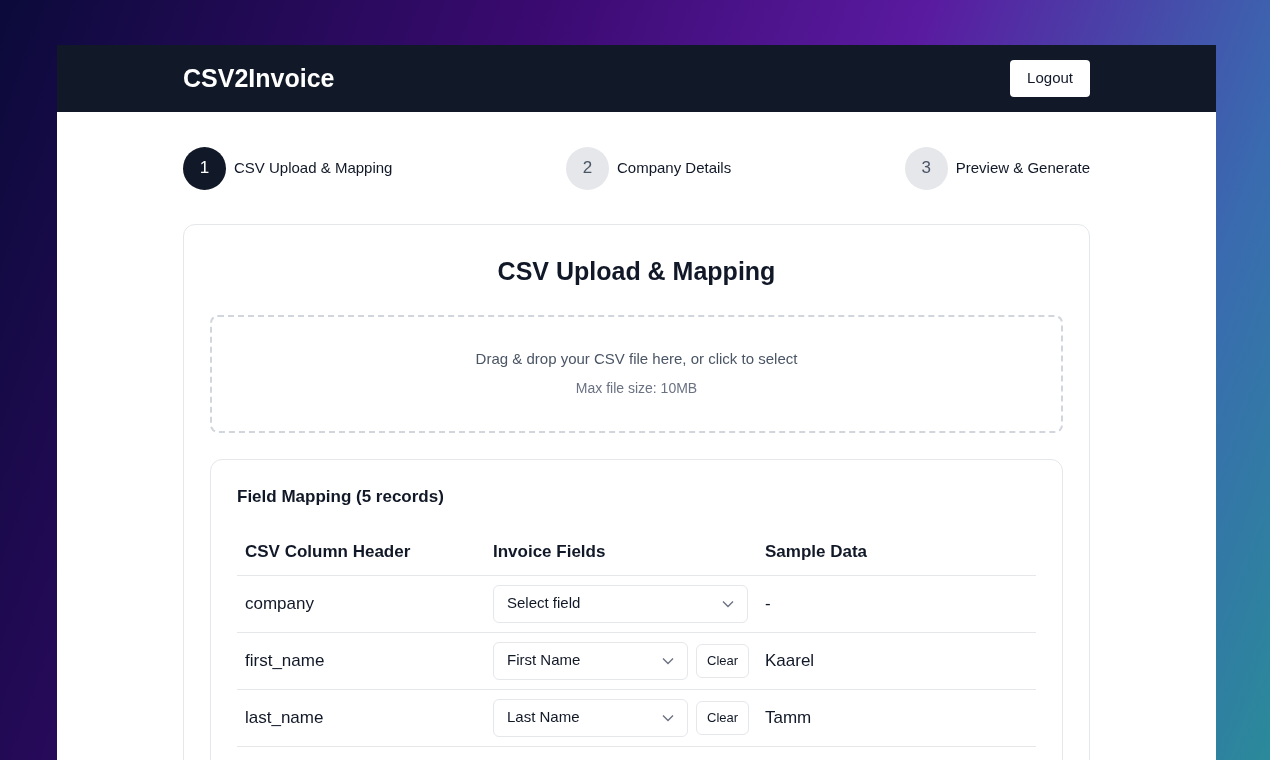 Image resolution: width=1270 pixels, height=760 pixels. What do you see at coordinates (550, 552) in the screenshot?
I see `column-header: Invoice Fields` at bounding box center [550, 552].